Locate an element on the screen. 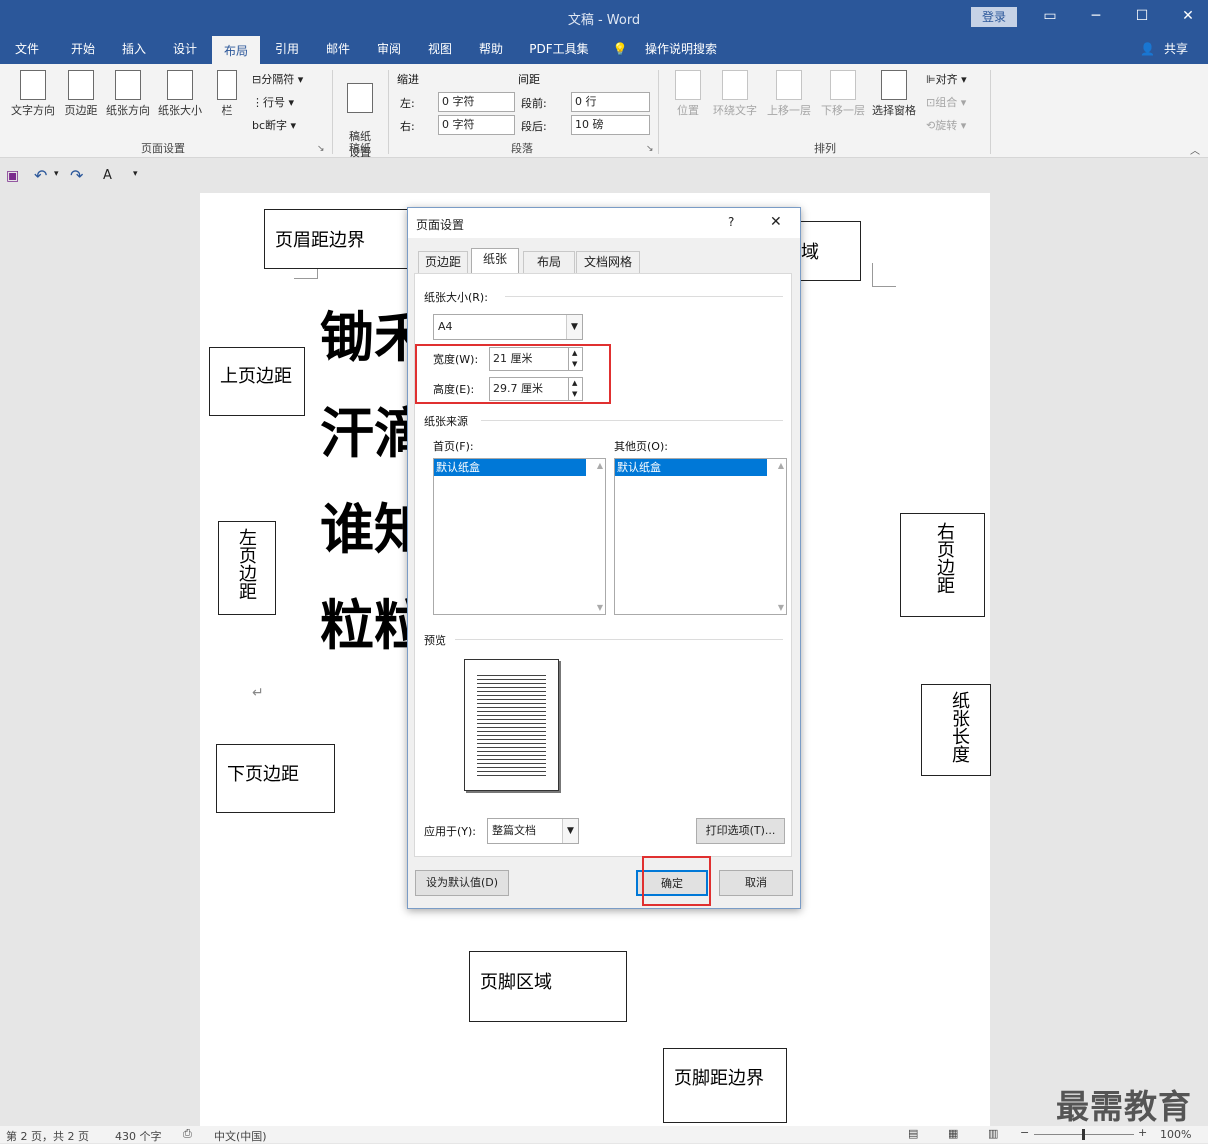 The height and width of the screenshot is (1144, 1208). footer-area-box: 页脚区域 is located at coordinates (548, 986).